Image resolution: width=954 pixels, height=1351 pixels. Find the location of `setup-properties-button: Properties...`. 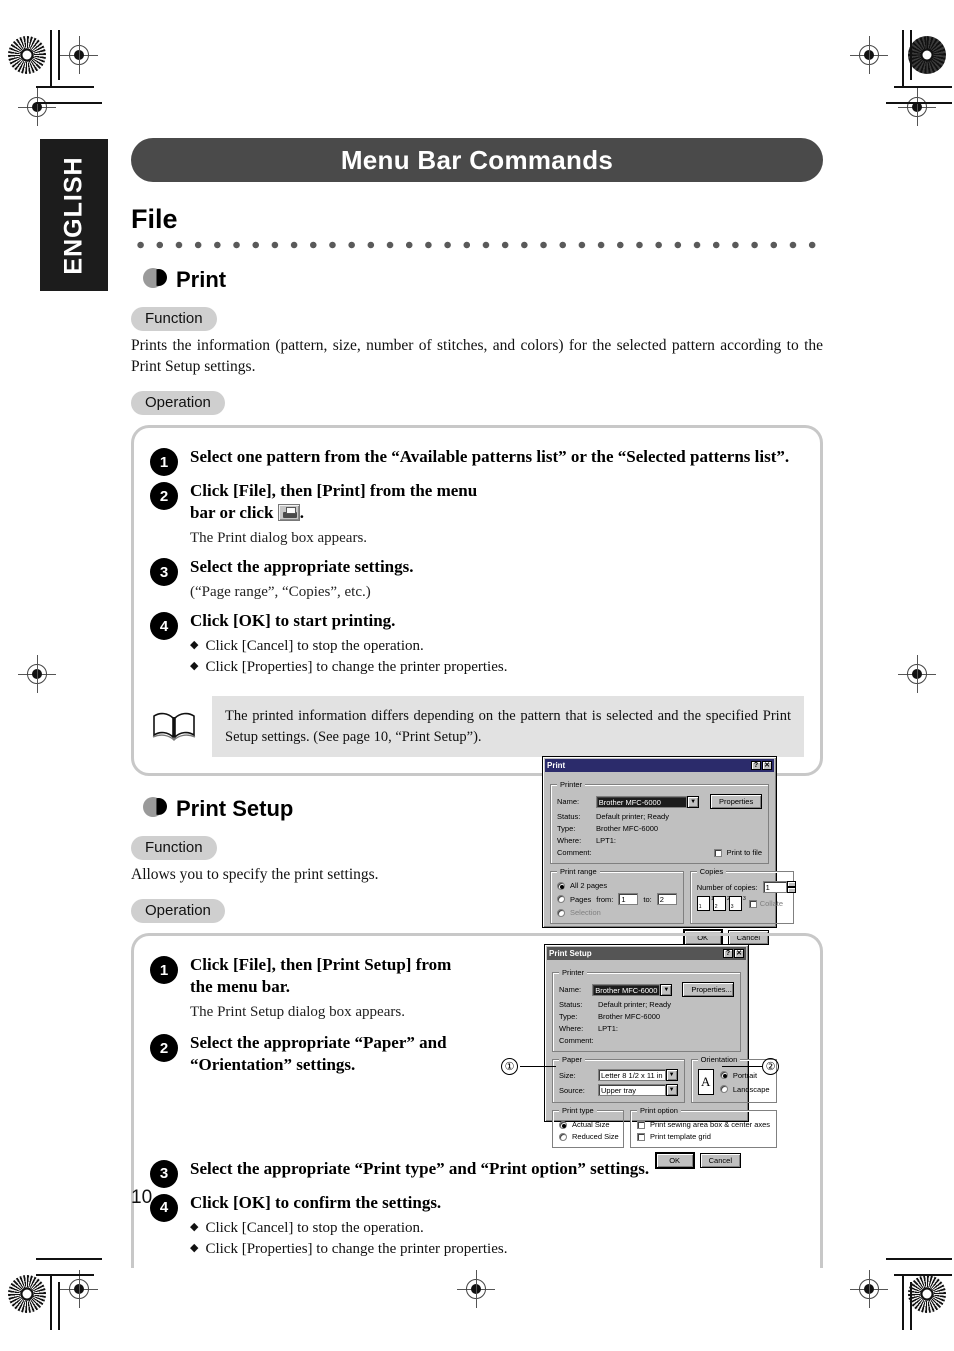

setup-properties-button: Properties... is located at coordinates (708, 990).